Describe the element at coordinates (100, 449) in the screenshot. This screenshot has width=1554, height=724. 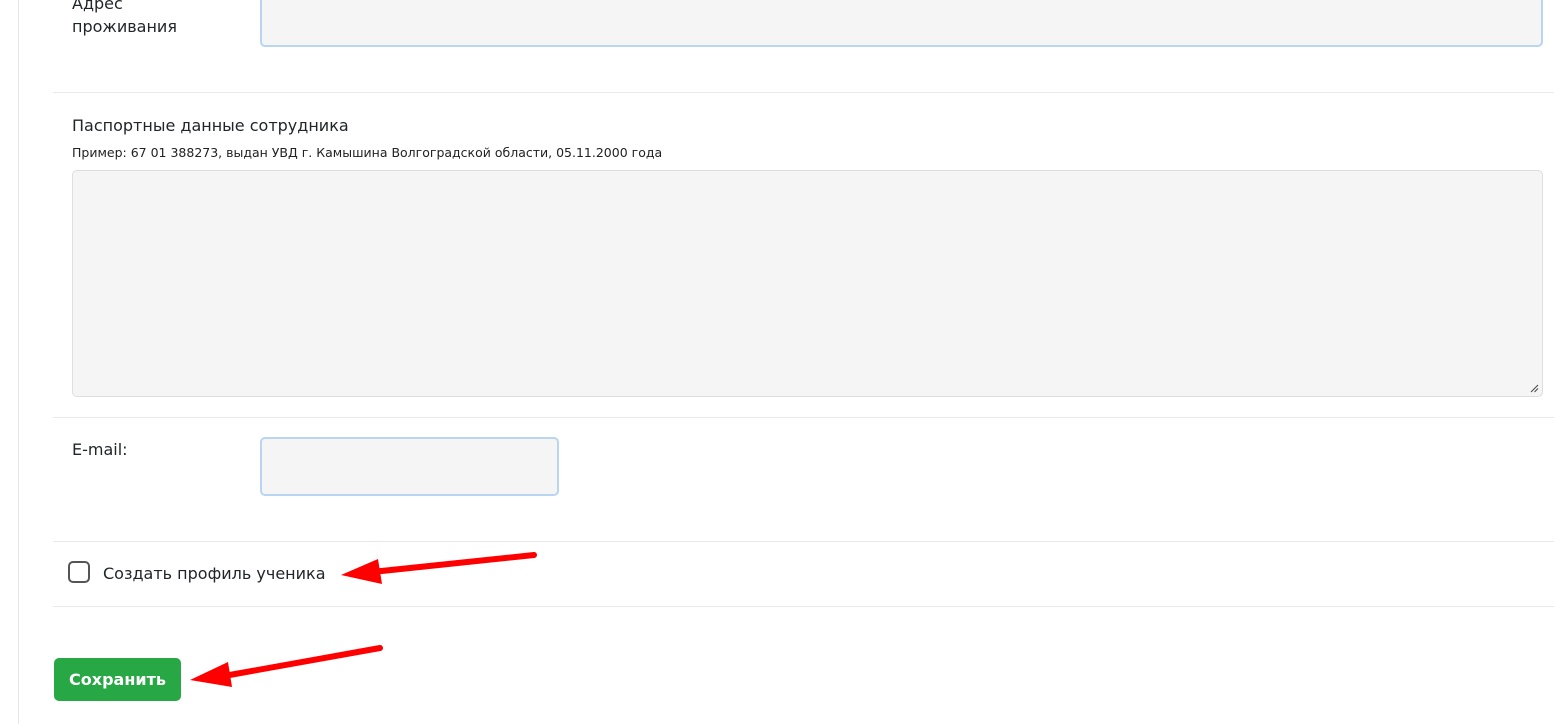
I see `email-label: E-mail:` at that location.